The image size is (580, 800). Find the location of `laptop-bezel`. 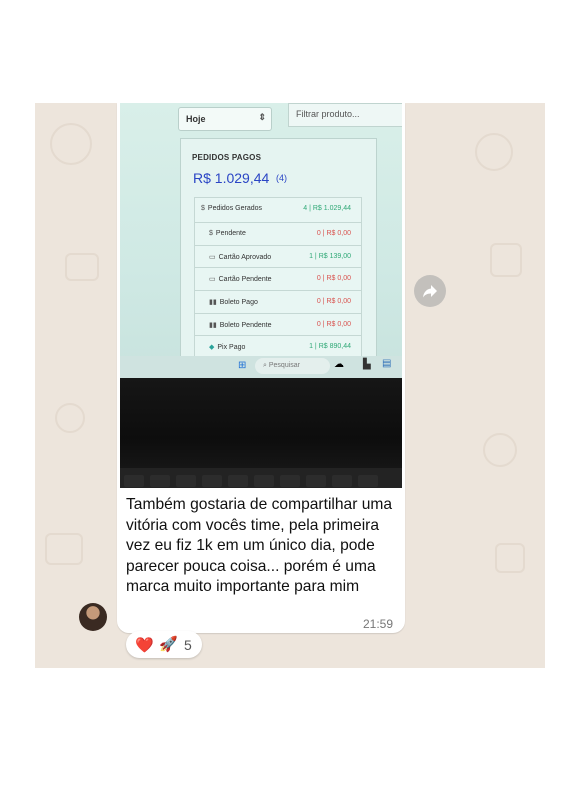

laptop-bezel is located at coordinates (261, 433).